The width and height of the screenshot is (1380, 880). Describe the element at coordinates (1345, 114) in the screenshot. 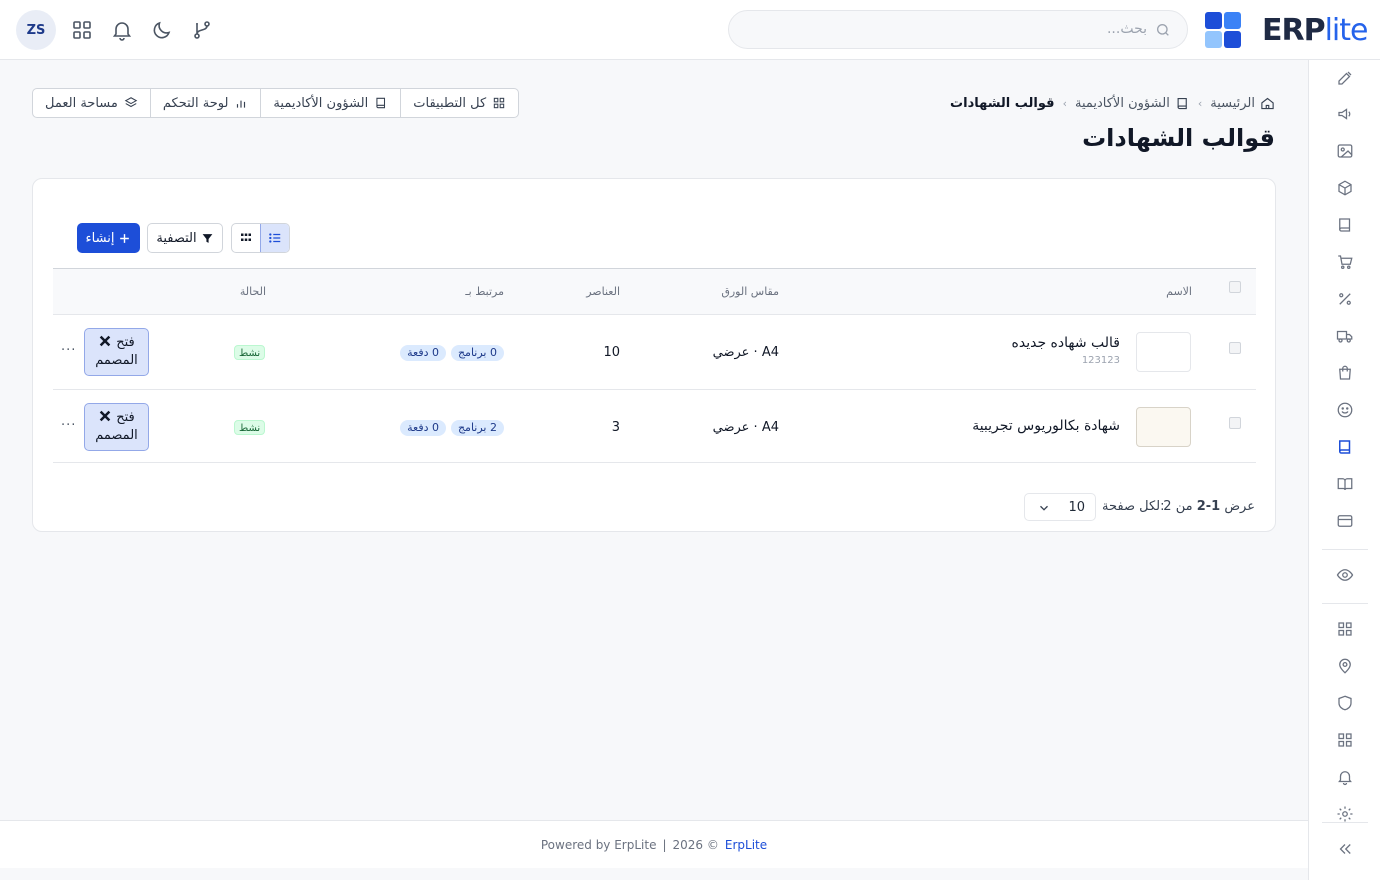

I see `megaphone-icon` at that location.